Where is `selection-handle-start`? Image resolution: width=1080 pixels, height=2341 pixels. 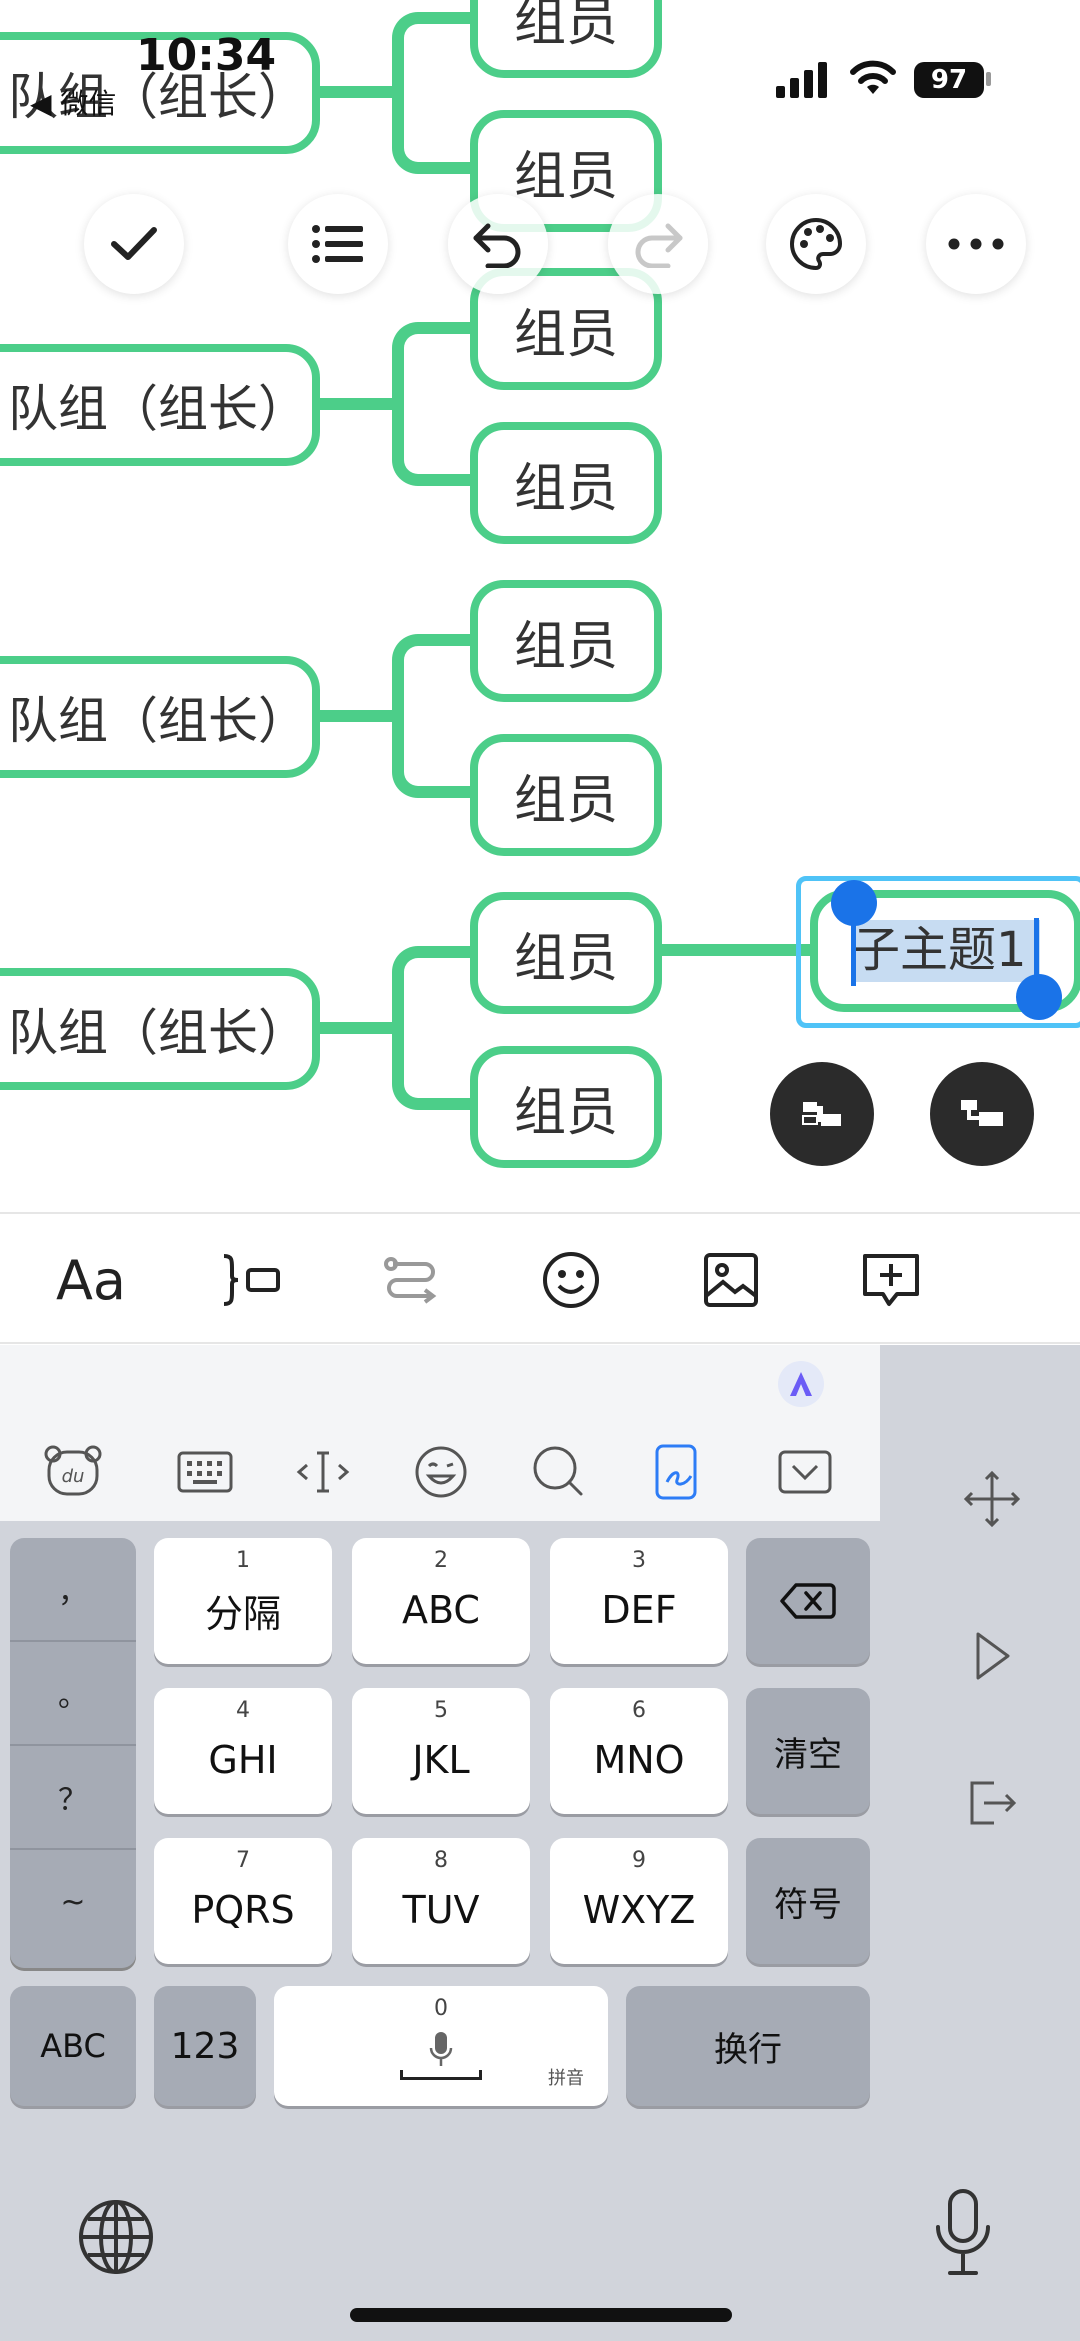
selection-handle-start is located at coordinates (854, 903).